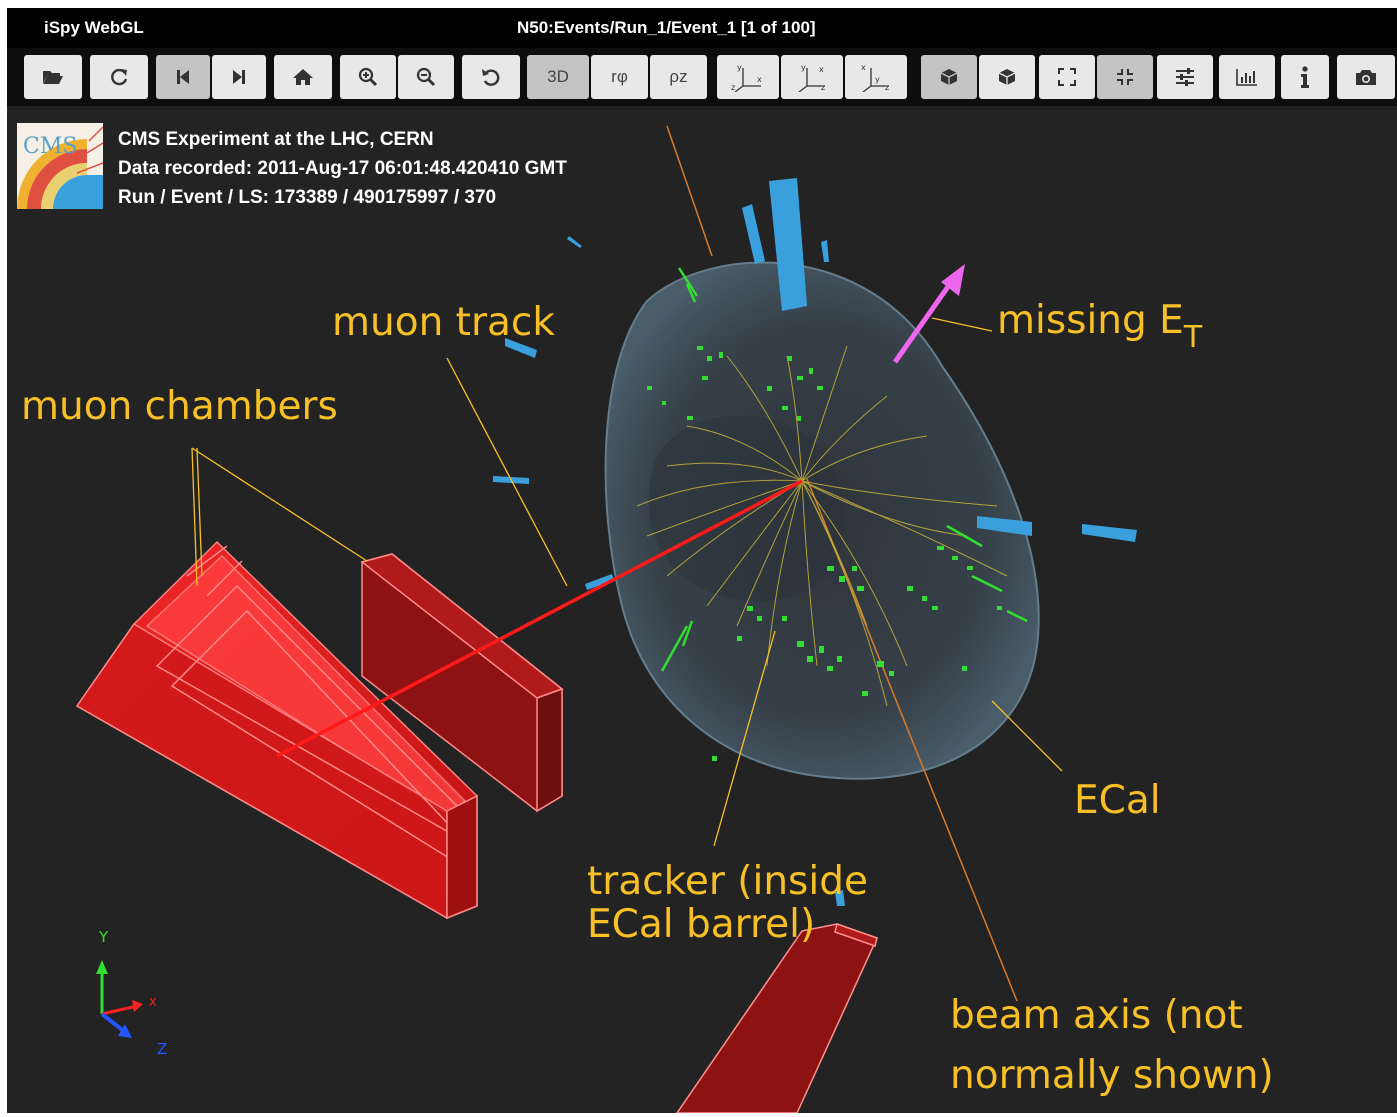 The image size is (1397, 1117). I want to click on view-xy-icon: y x z, so click(746, 77).